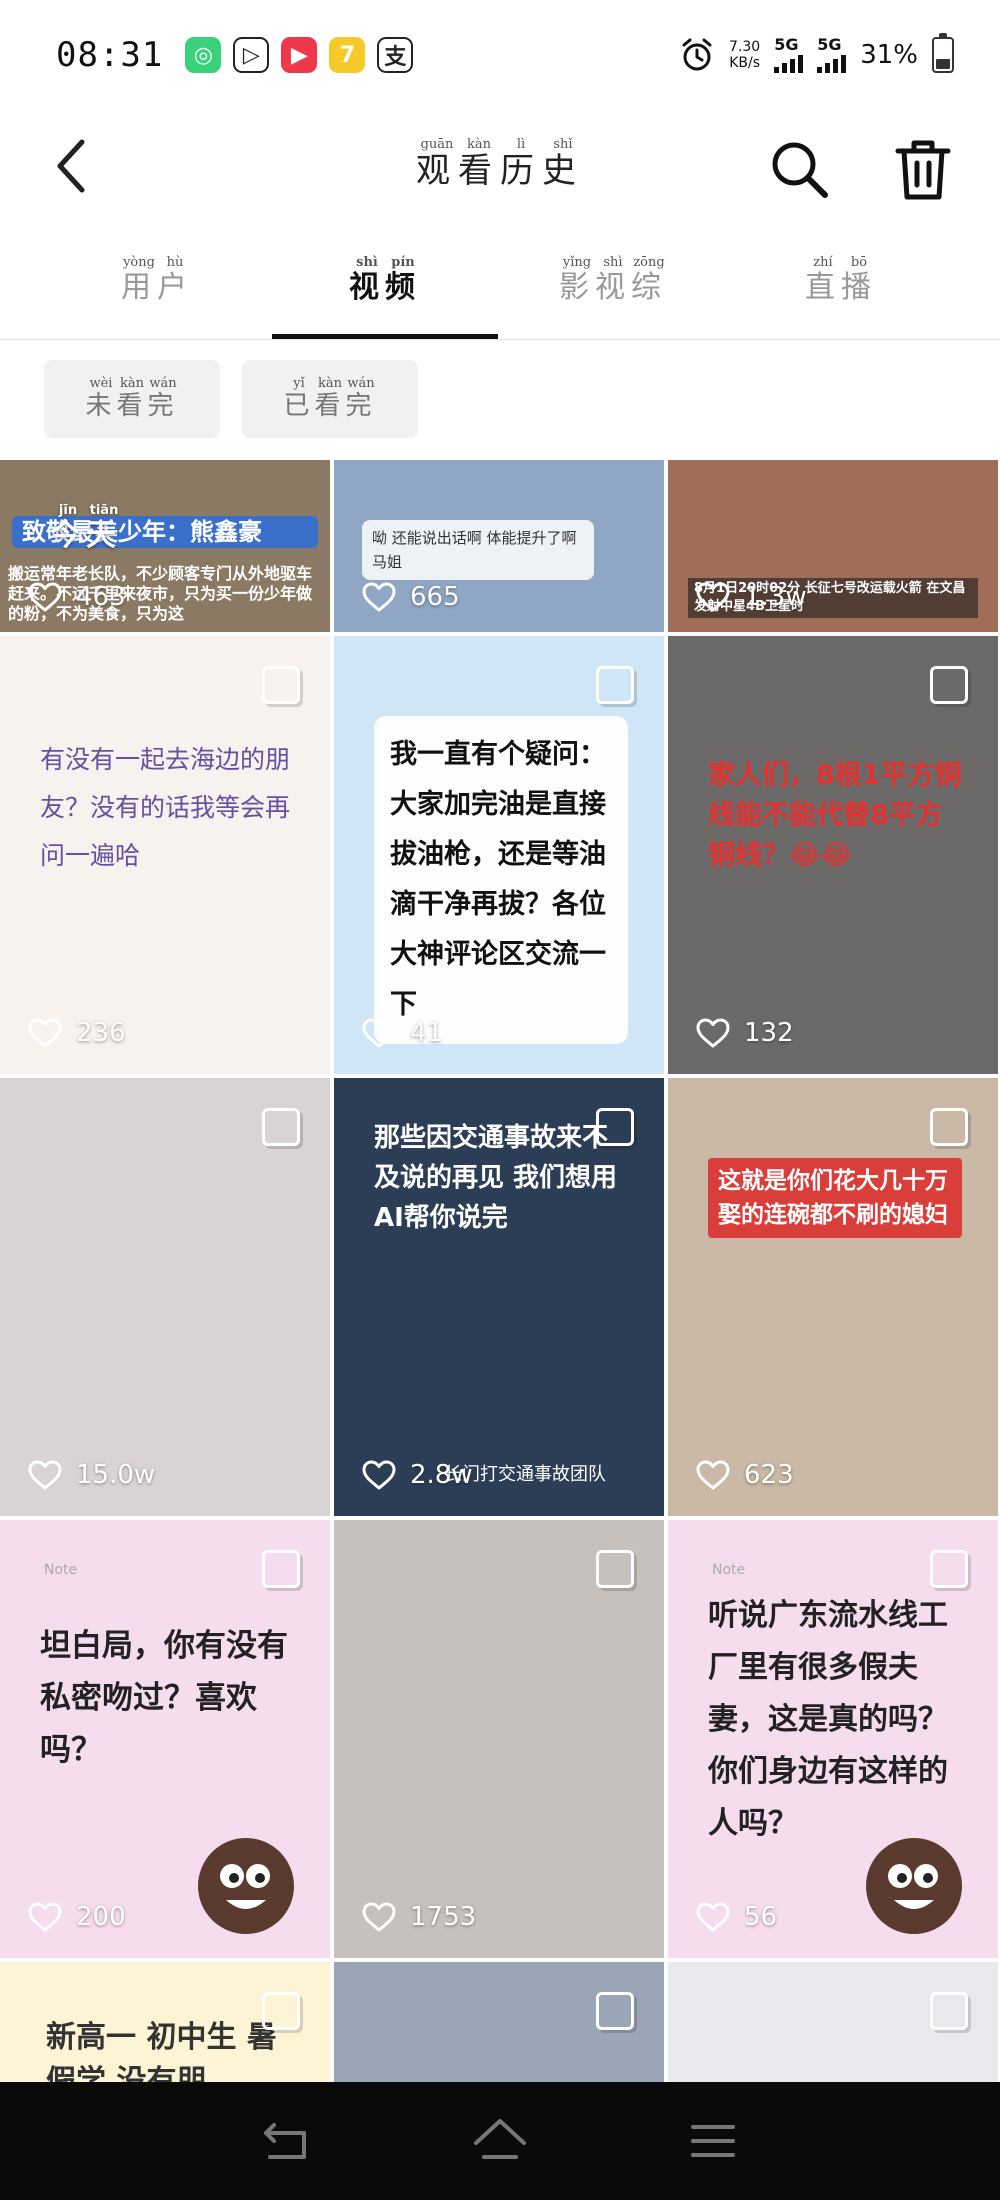 This screenshot has width=1000, height=2200. Describe the element at coordinates (833, 1739) in the screenshot. I see `video-tile: 听说广东流水线工厂里有很多假夫妻，这是真的吗？你们身边有这样的人吗？ Note 56` at that location.